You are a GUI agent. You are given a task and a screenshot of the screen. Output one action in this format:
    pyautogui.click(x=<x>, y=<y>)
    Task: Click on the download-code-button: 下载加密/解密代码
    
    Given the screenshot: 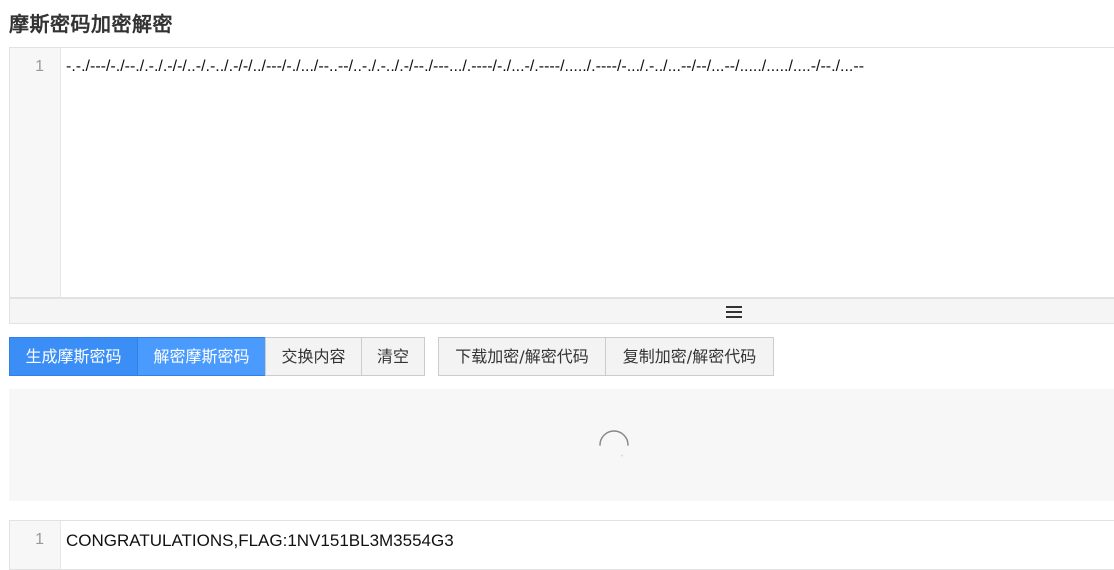 What is the action you would take?
    pyautogui.click(x=522, y=356)
    